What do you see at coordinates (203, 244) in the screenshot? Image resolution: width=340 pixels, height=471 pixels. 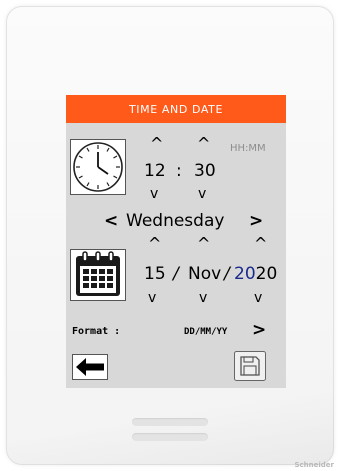 I see `month-up-button: ^` at bounding box center [203, 244].